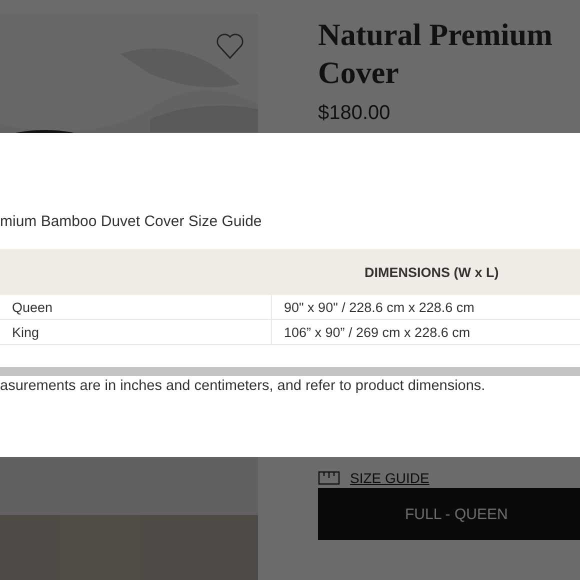  I want to click on table-cell: 106” x 90” / 269 cm x 228.6 cm, so click(426, 332).